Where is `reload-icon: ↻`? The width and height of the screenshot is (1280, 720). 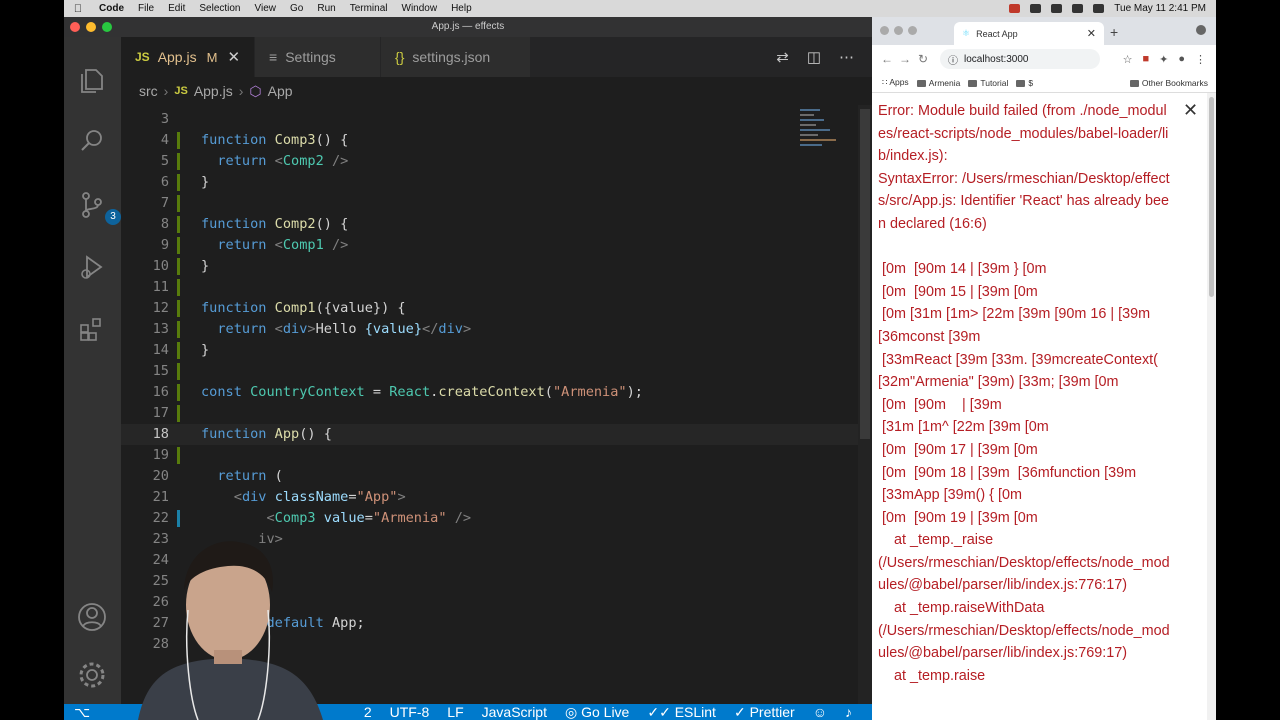
reload-icon: ↻ is located at coordinates (923, 59).